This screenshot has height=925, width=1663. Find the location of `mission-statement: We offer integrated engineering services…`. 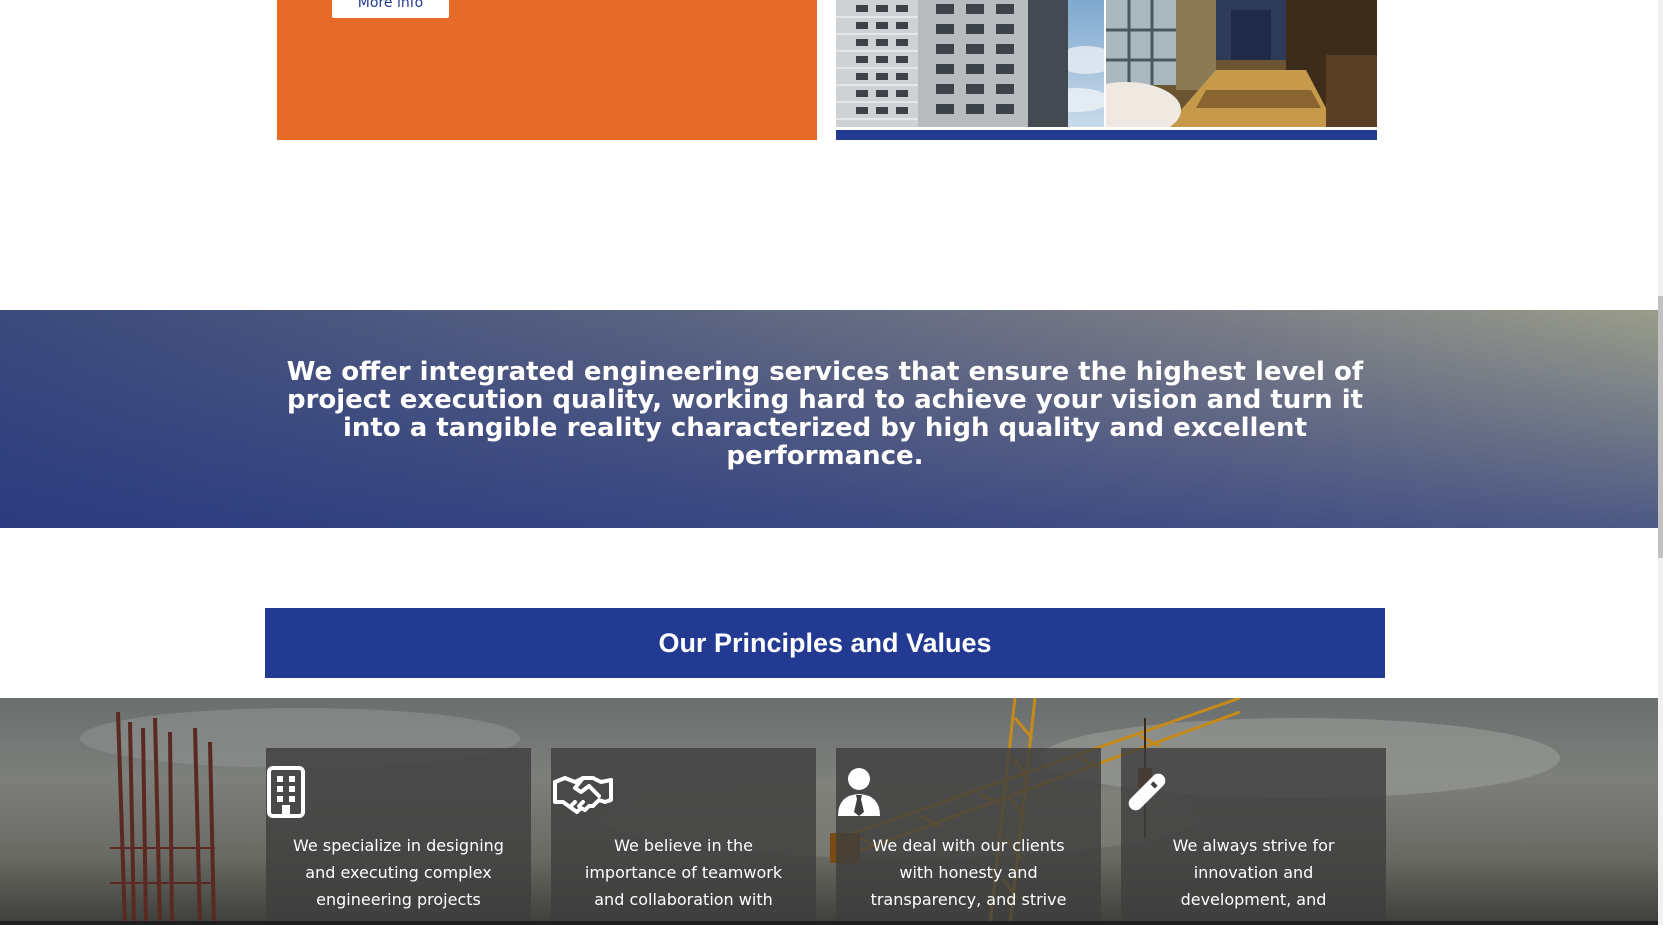

mission-statement: We offer integrated engineering services… is located at coordinates (825, 414).